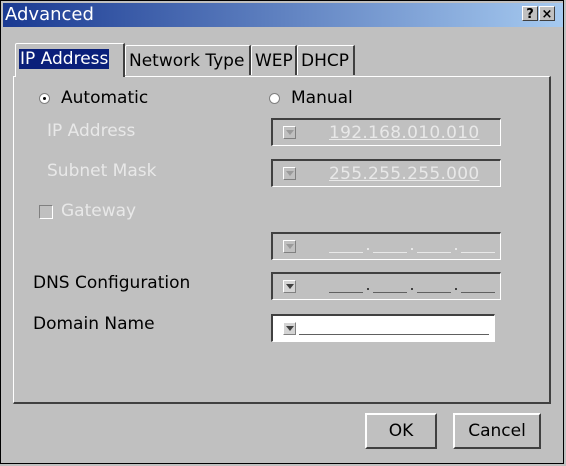 The image size is (566, 466). I want to click on gateway-checkbox, so click(46, 212).